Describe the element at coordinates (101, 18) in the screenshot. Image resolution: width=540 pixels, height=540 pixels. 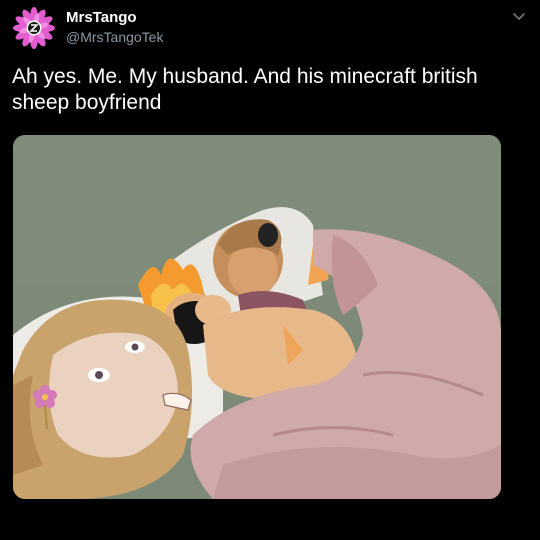
I see `display-name: MrsTango` at that location.